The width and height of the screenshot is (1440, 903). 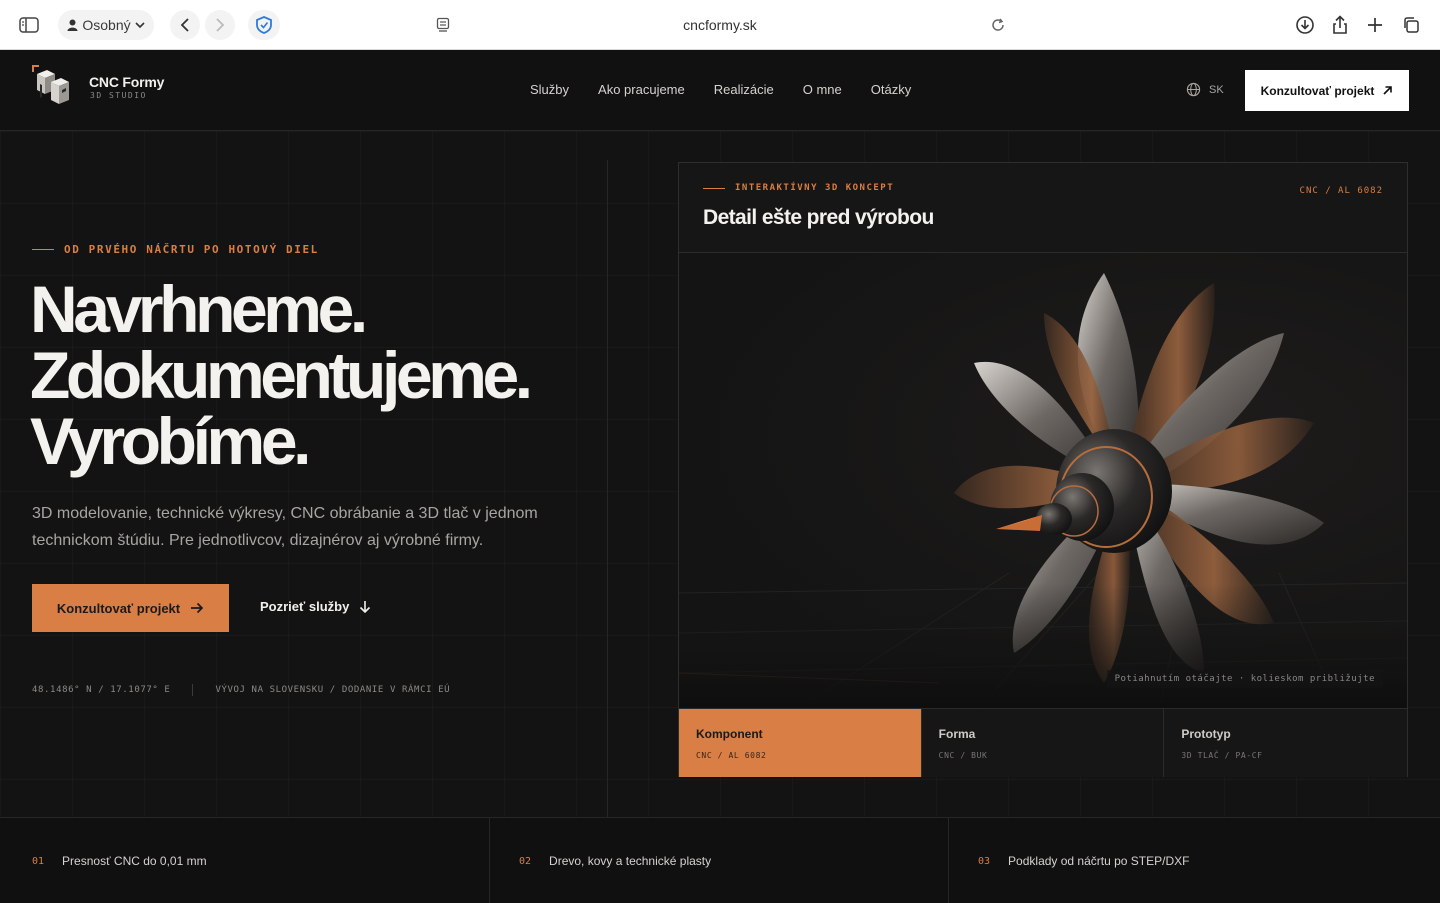 I want to click on new-tab-icon, so click(x=1375, y=25).